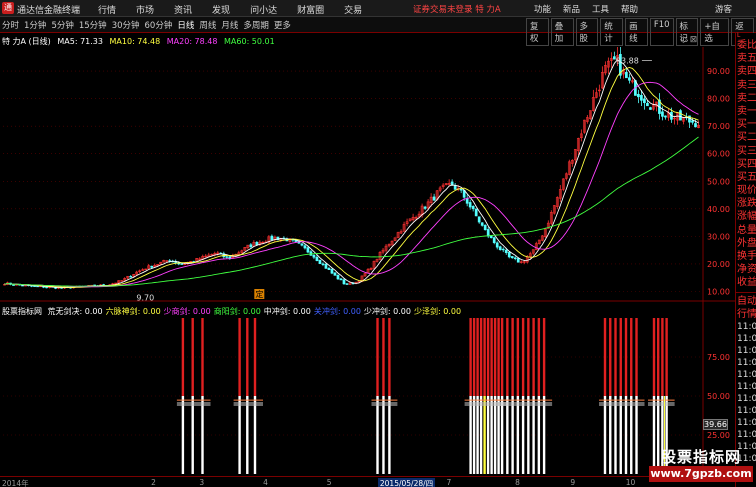  What do you see at coordinates (542, 9) in the screenshot?
I see `menu-function: 功能` at bounding box center [542, 9].